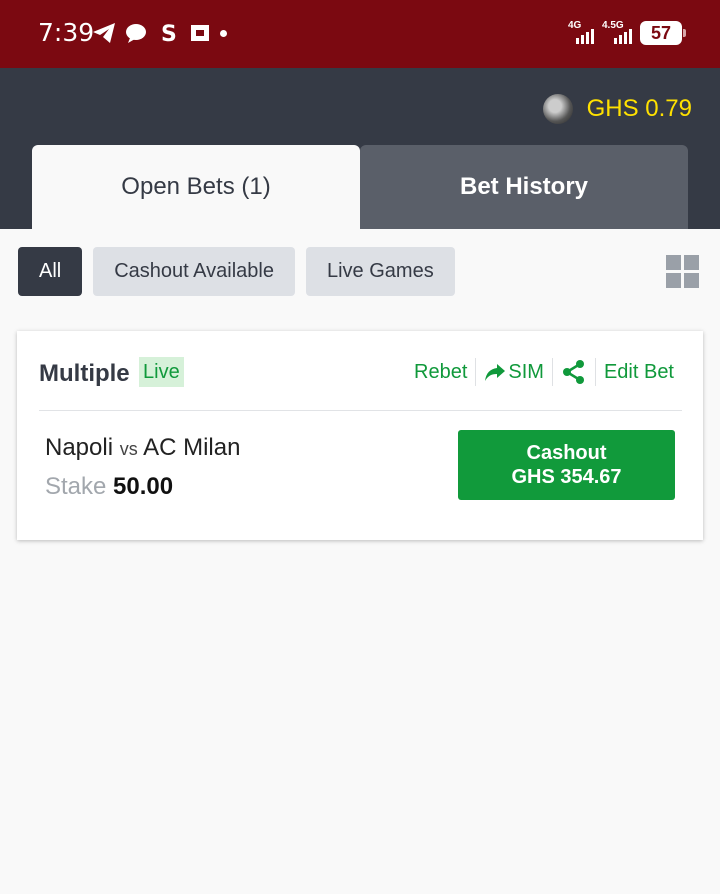  Describe the element at coordinates (76, 486) in the screenshot. I see `stake-label: Stake` at that location.